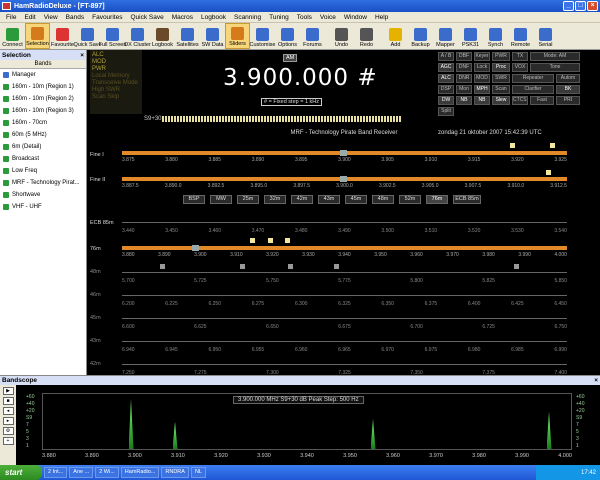  Describe the element at coordinates (51, 17) in the screenshot. I see `menu-view: View` at that location.